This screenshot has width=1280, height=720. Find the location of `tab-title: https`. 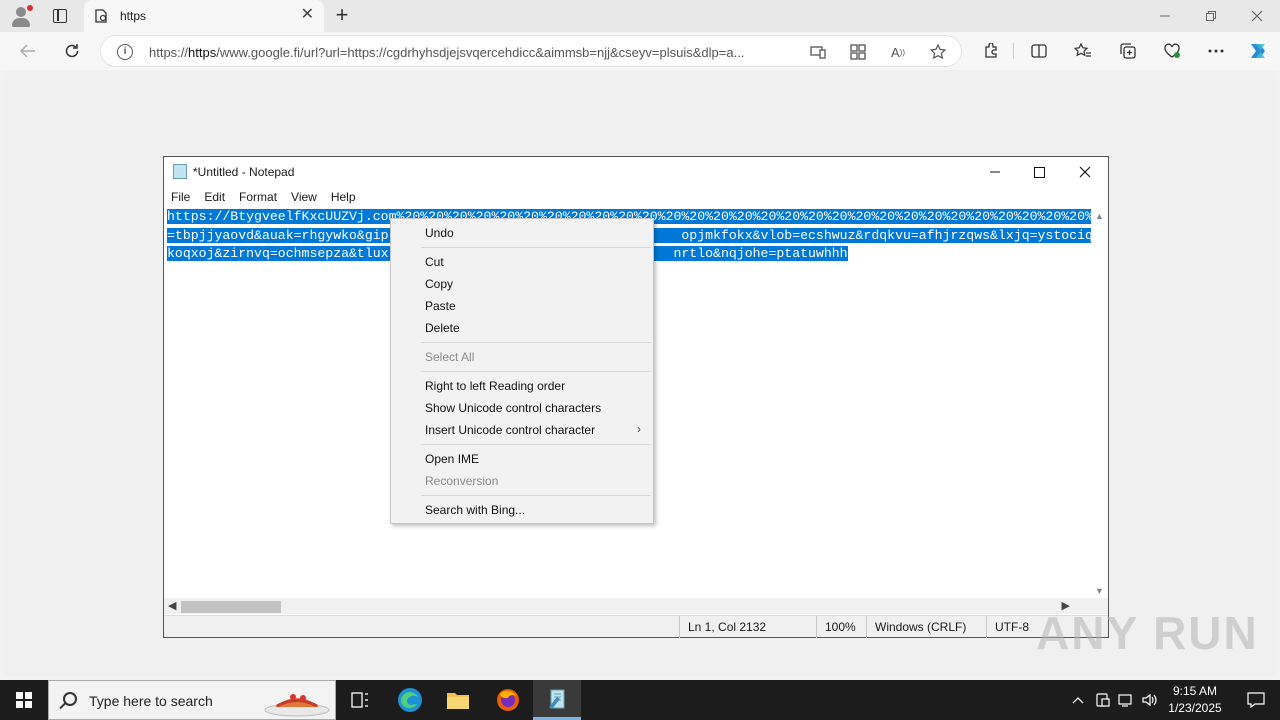

tab-title: https is located at coordinates (133, 16).